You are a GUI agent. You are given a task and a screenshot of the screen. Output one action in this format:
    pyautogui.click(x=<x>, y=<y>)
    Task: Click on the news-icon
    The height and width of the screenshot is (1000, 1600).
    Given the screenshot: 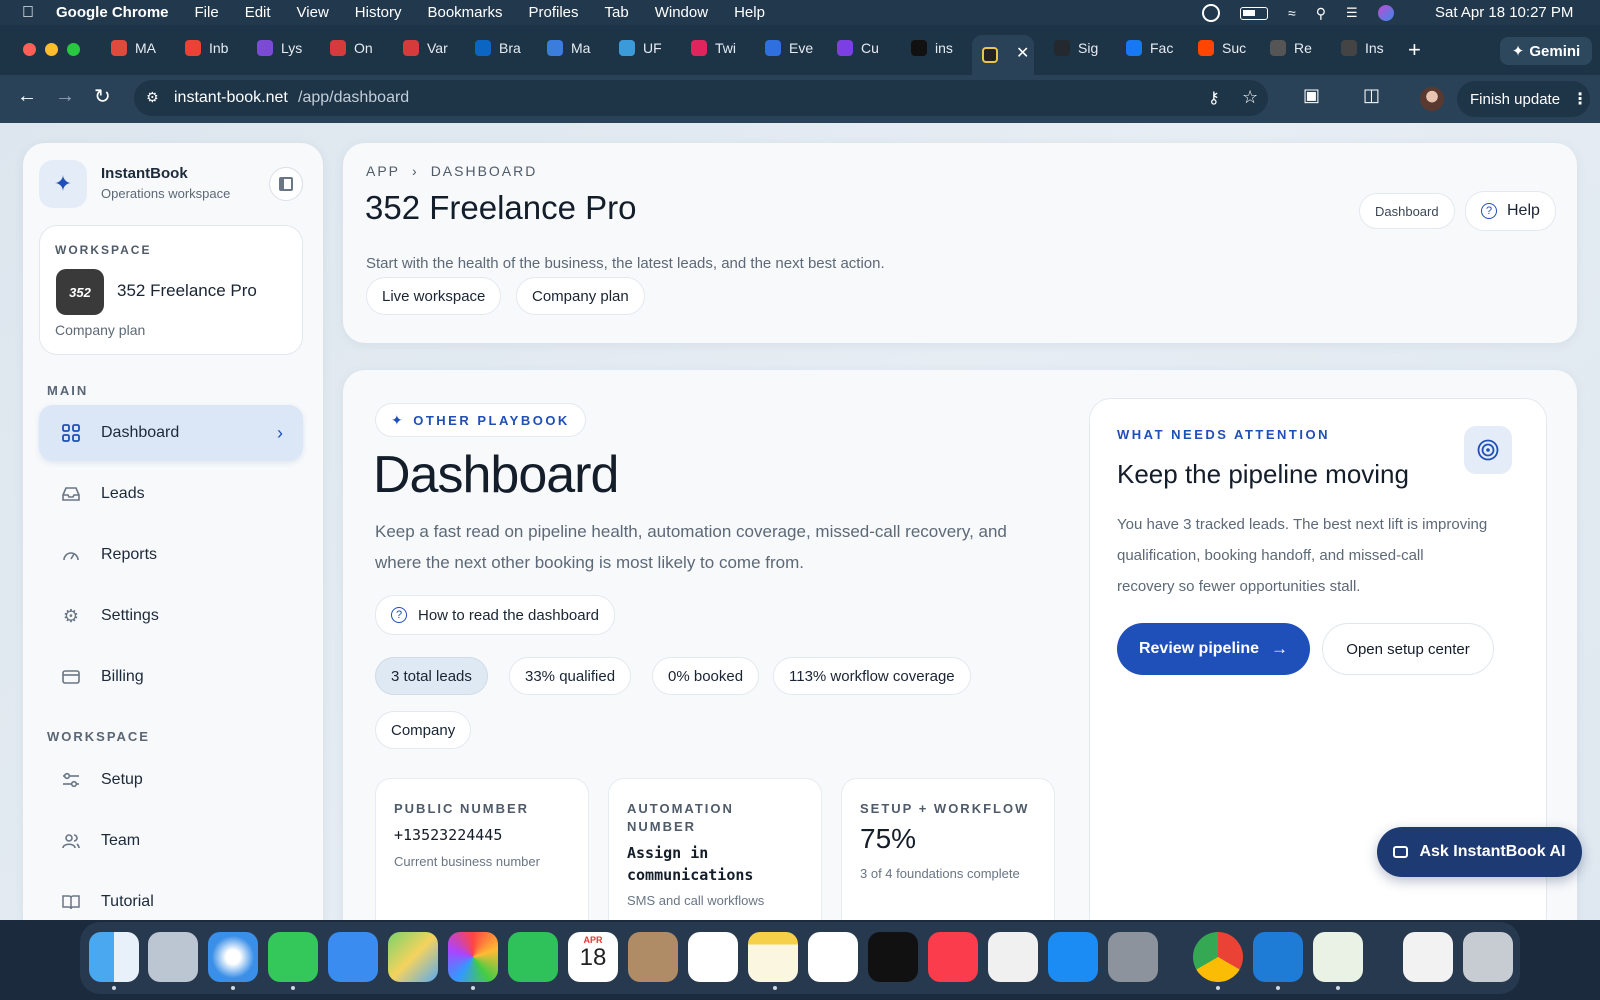 What is the action you would take?
    pyautogui.click(x=1013, y=957)
    